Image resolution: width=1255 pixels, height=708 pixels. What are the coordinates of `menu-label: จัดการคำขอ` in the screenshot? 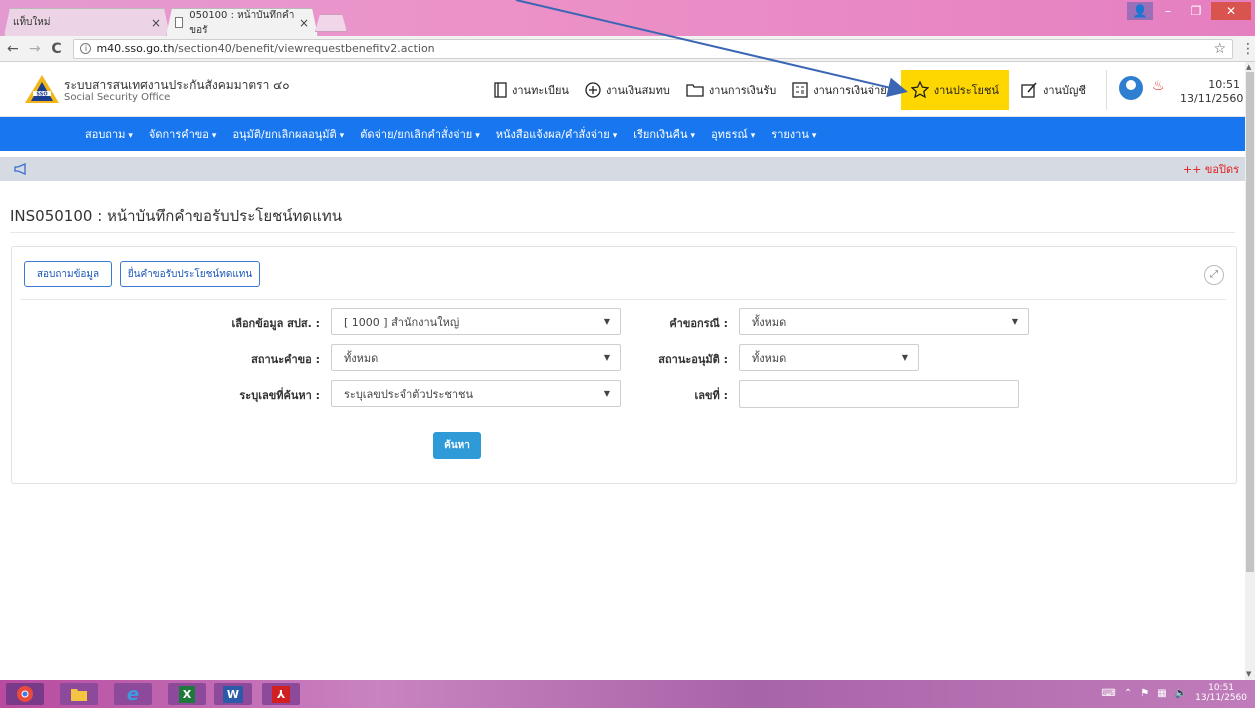 It's located at (178, 134).